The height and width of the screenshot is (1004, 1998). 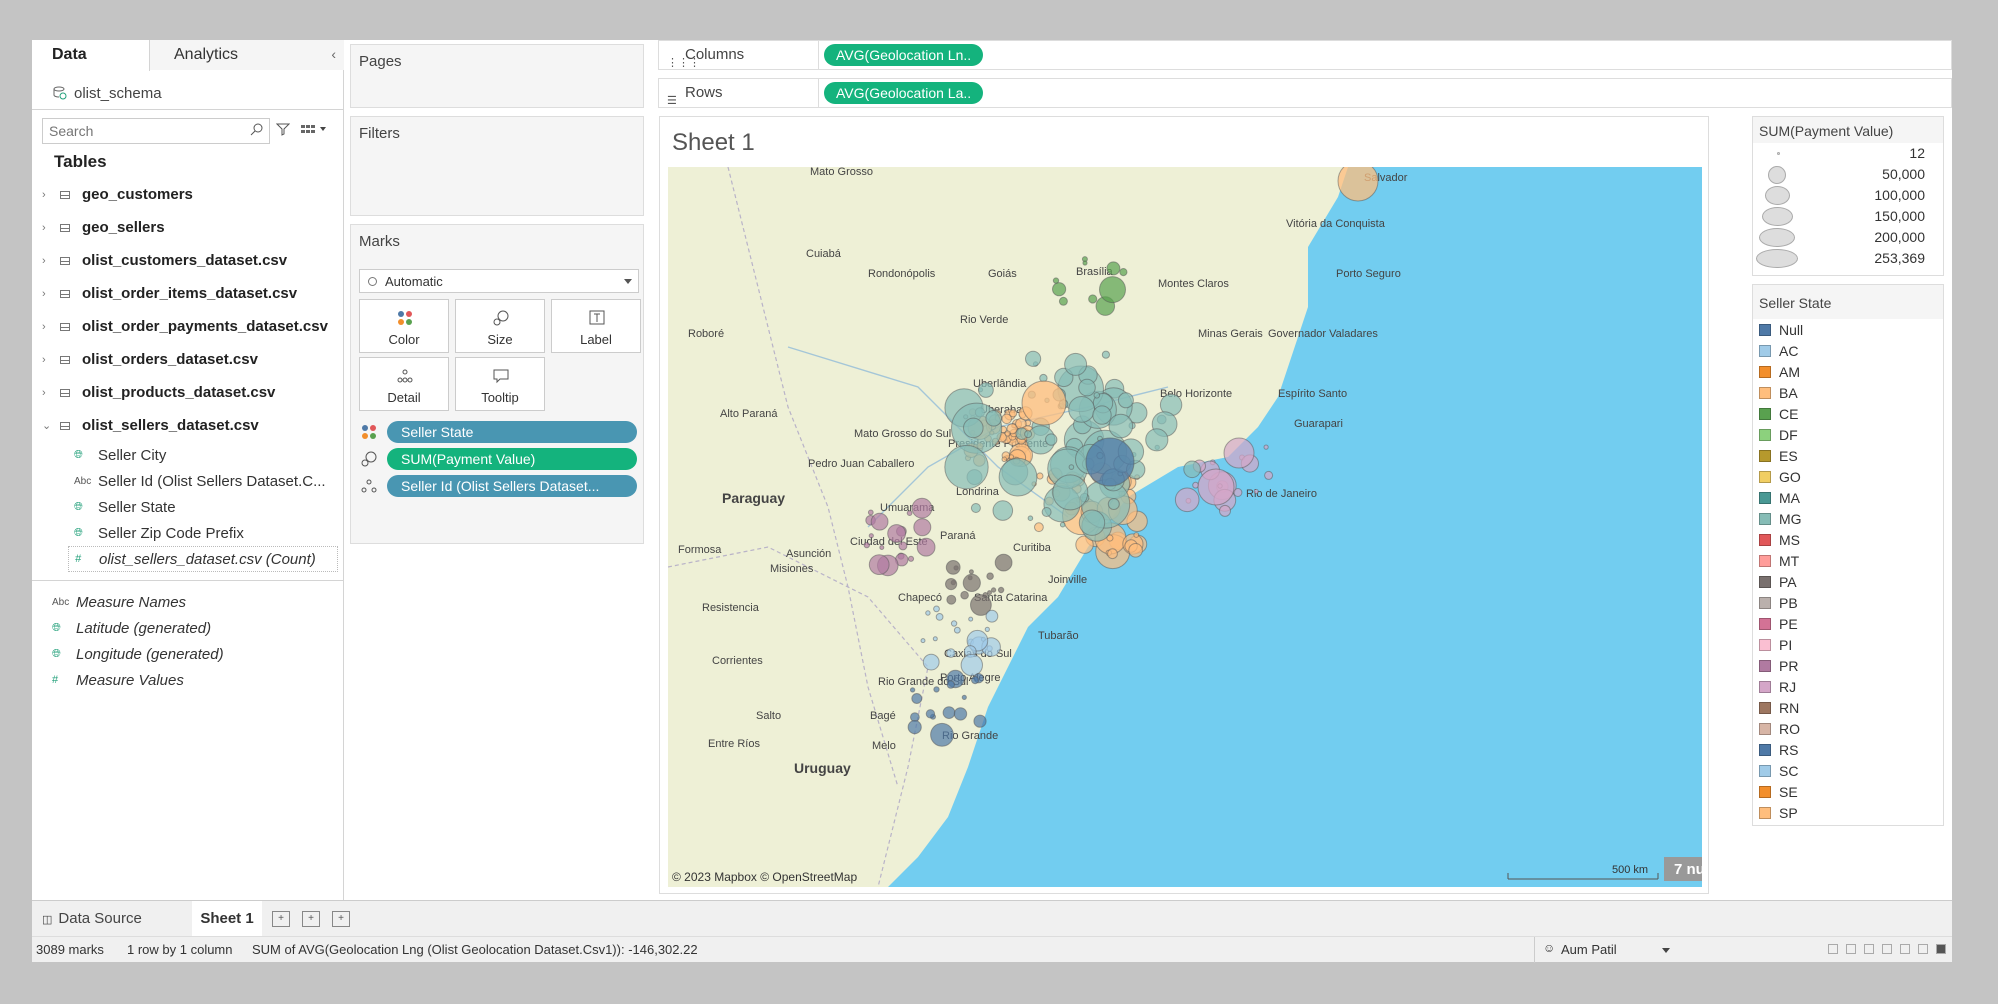 What do you see at coordinates (1923, 949) in the screenshot?
I see `filmstrip-icon` at bounding box center [1923, 949].